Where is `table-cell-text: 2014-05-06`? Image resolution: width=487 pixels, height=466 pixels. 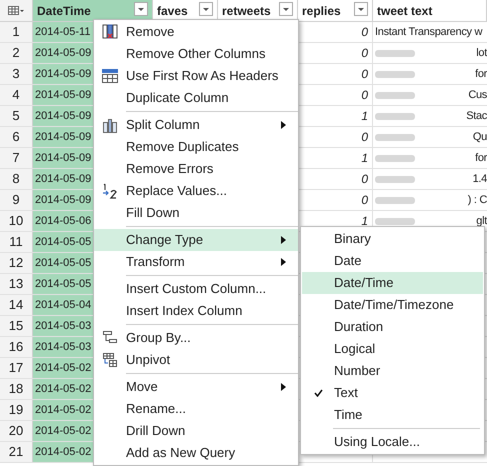 table-cell-text: 2014-05-06 is located at coordinates (63, 221).